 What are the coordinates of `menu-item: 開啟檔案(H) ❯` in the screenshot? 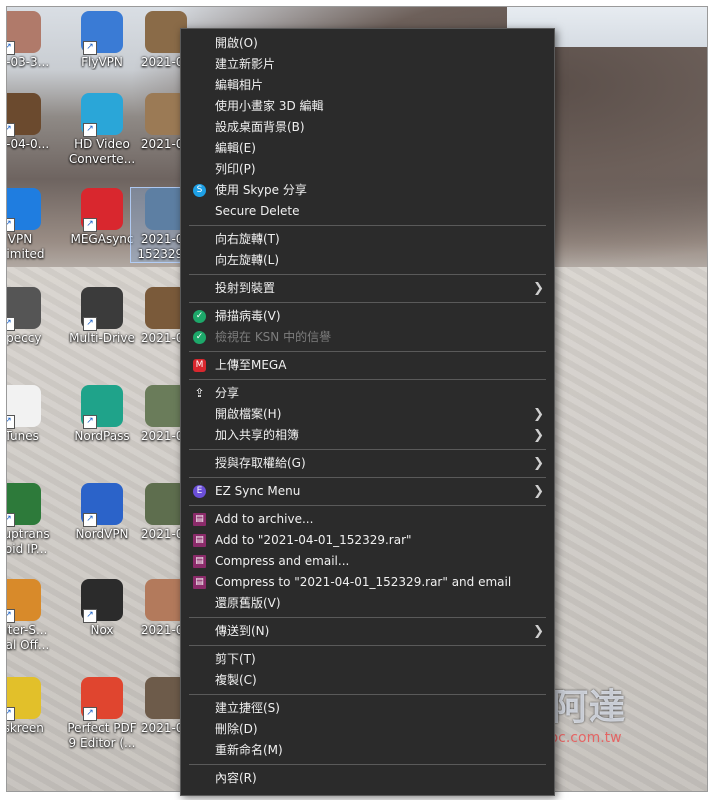 It's located at (367, 414).